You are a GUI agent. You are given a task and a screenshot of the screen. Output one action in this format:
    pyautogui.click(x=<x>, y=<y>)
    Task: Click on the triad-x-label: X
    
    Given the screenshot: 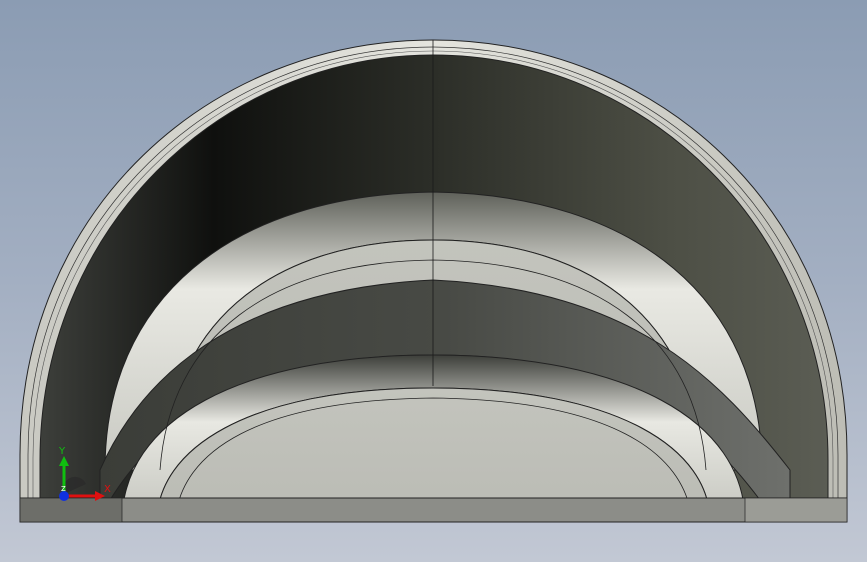 What is the action you would take?
    pyautogui.click(x=107, y=489)
    